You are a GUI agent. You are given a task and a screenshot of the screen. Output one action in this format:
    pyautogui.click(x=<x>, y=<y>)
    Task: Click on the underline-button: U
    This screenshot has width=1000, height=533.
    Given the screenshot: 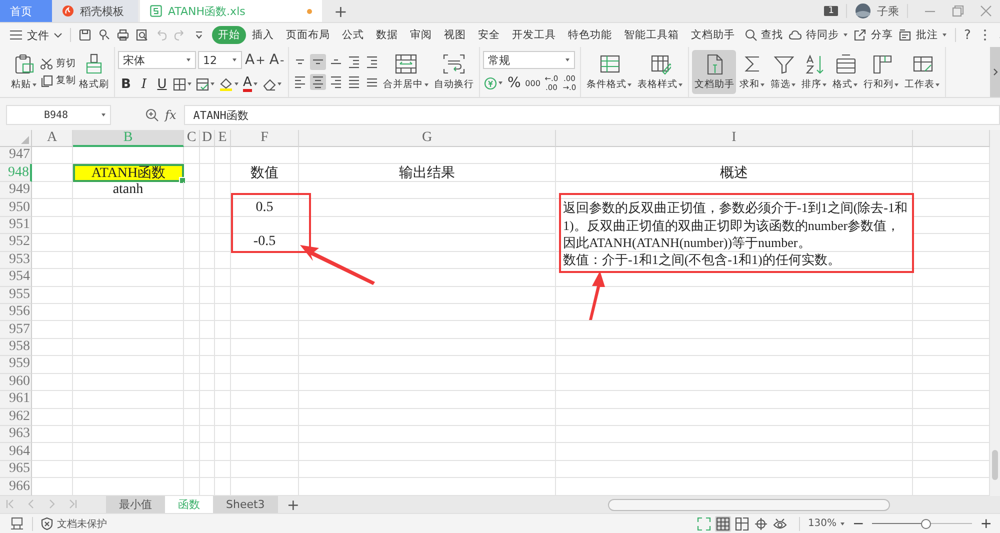 What is the action you would take?
    pyautogui.click(x=162, y=84)
    